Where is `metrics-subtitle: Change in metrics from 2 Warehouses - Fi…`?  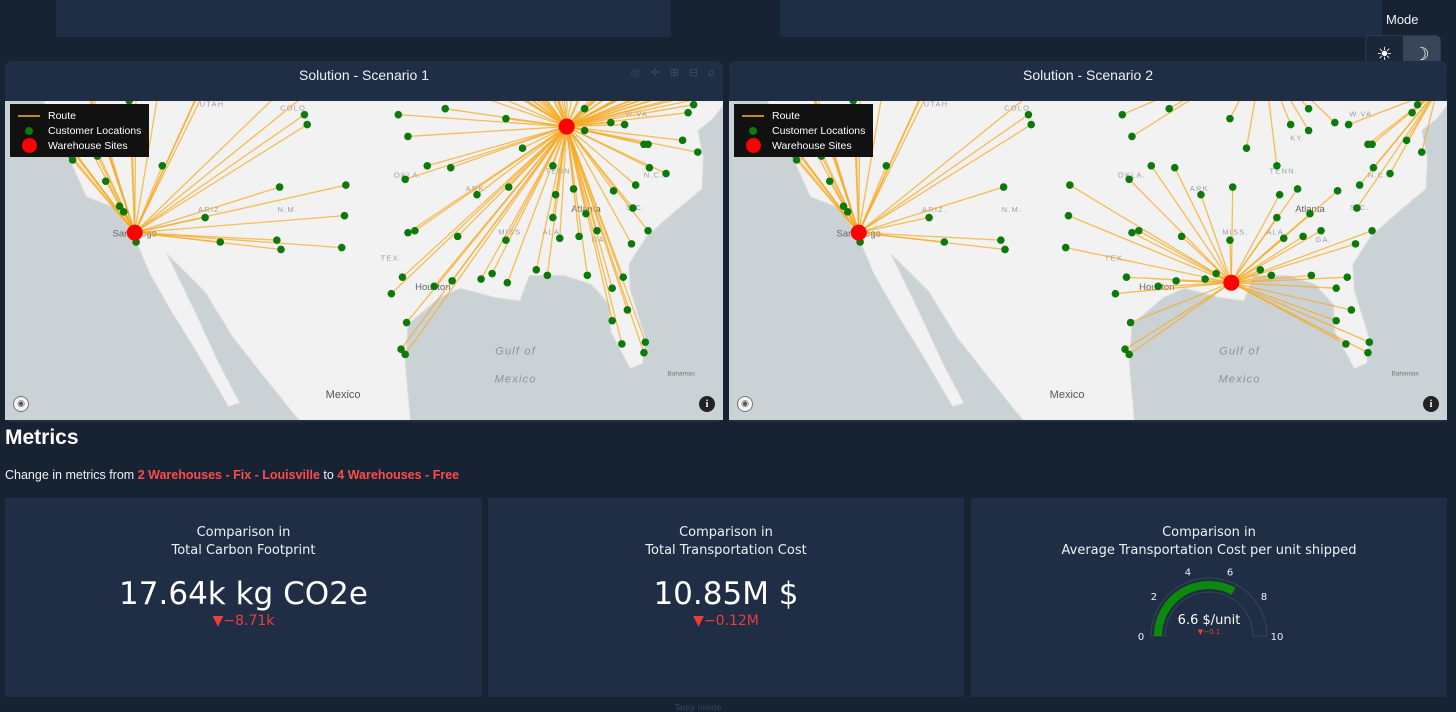 metrics-subtitle: Change in metrics from 2 Warehouses - Fi… is located at coordinates (232, 475).